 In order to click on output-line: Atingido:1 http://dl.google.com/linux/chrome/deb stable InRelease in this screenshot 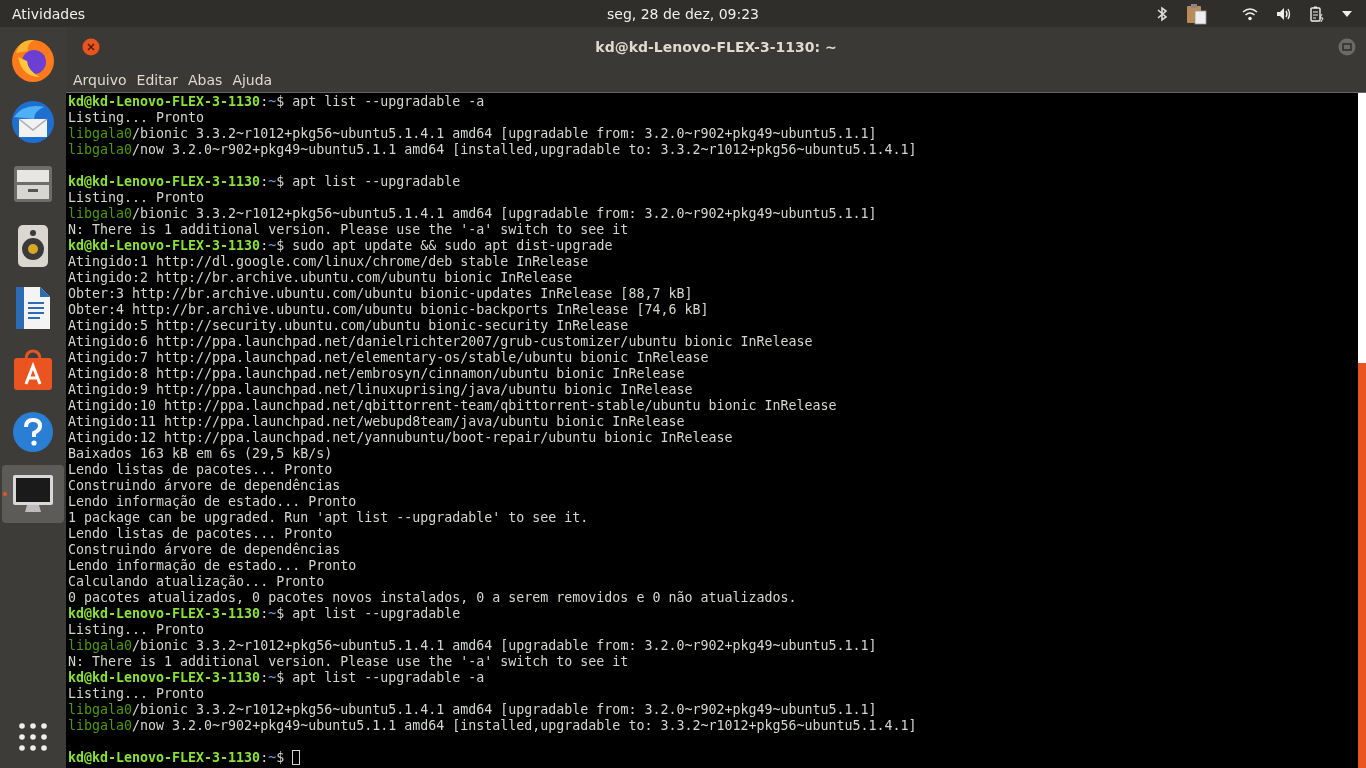, I will do `click(328, 262)`.